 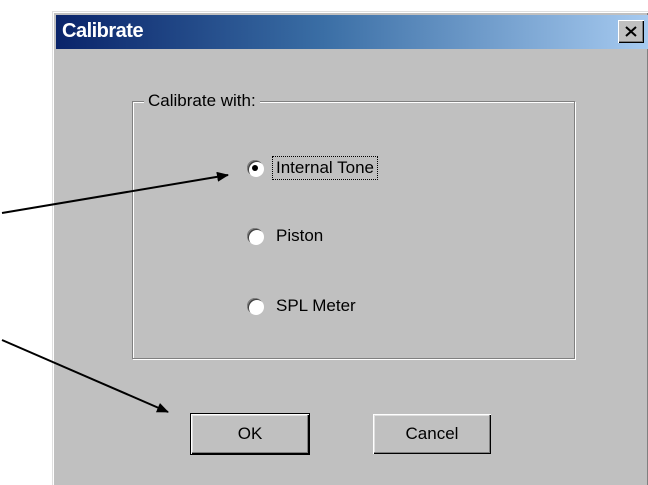 What do you see at coordinates (85, 376) in the screenshot?
I see `arrow-to-ok-button` at bounding box center [85, 376].